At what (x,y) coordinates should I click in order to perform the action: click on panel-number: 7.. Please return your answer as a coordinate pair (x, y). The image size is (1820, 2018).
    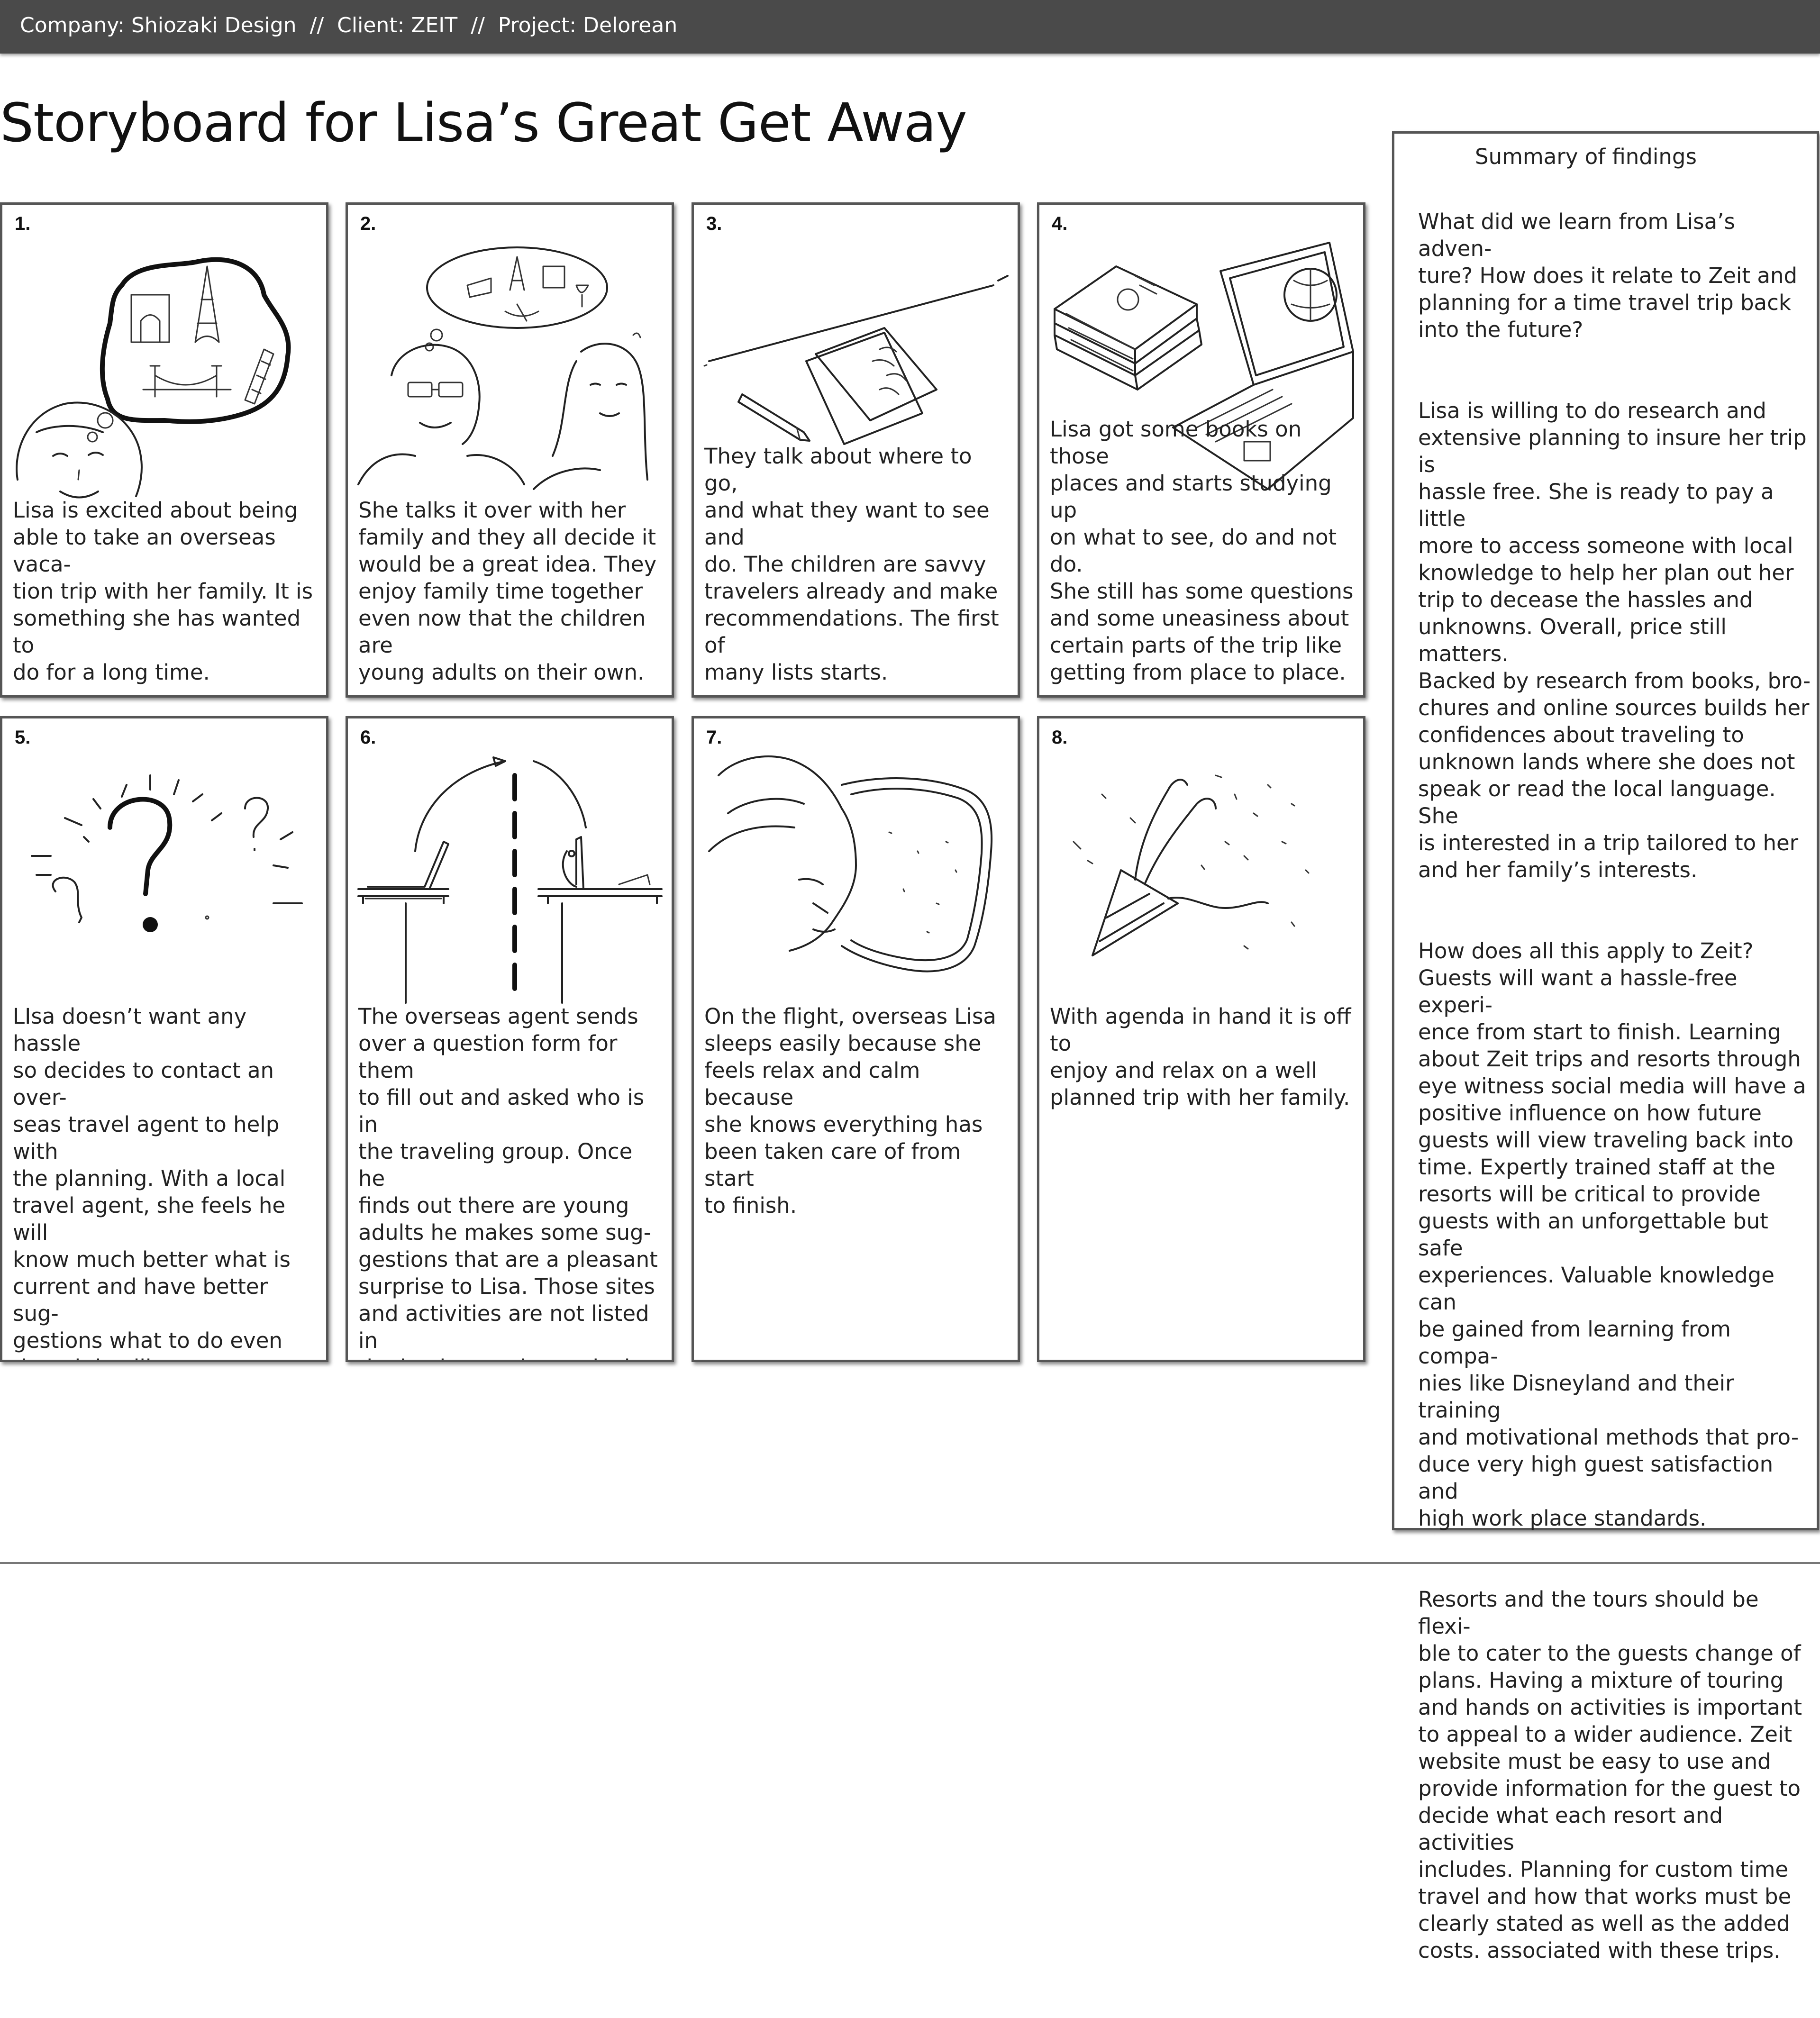
    Looking at the image, I should click on (714, 738).